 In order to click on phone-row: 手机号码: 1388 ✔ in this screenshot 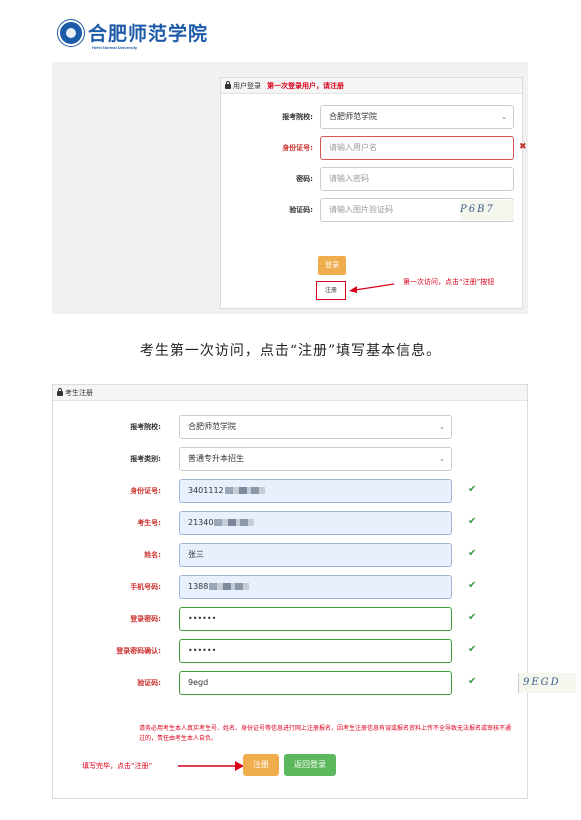, I will do `click(290, 587)`.